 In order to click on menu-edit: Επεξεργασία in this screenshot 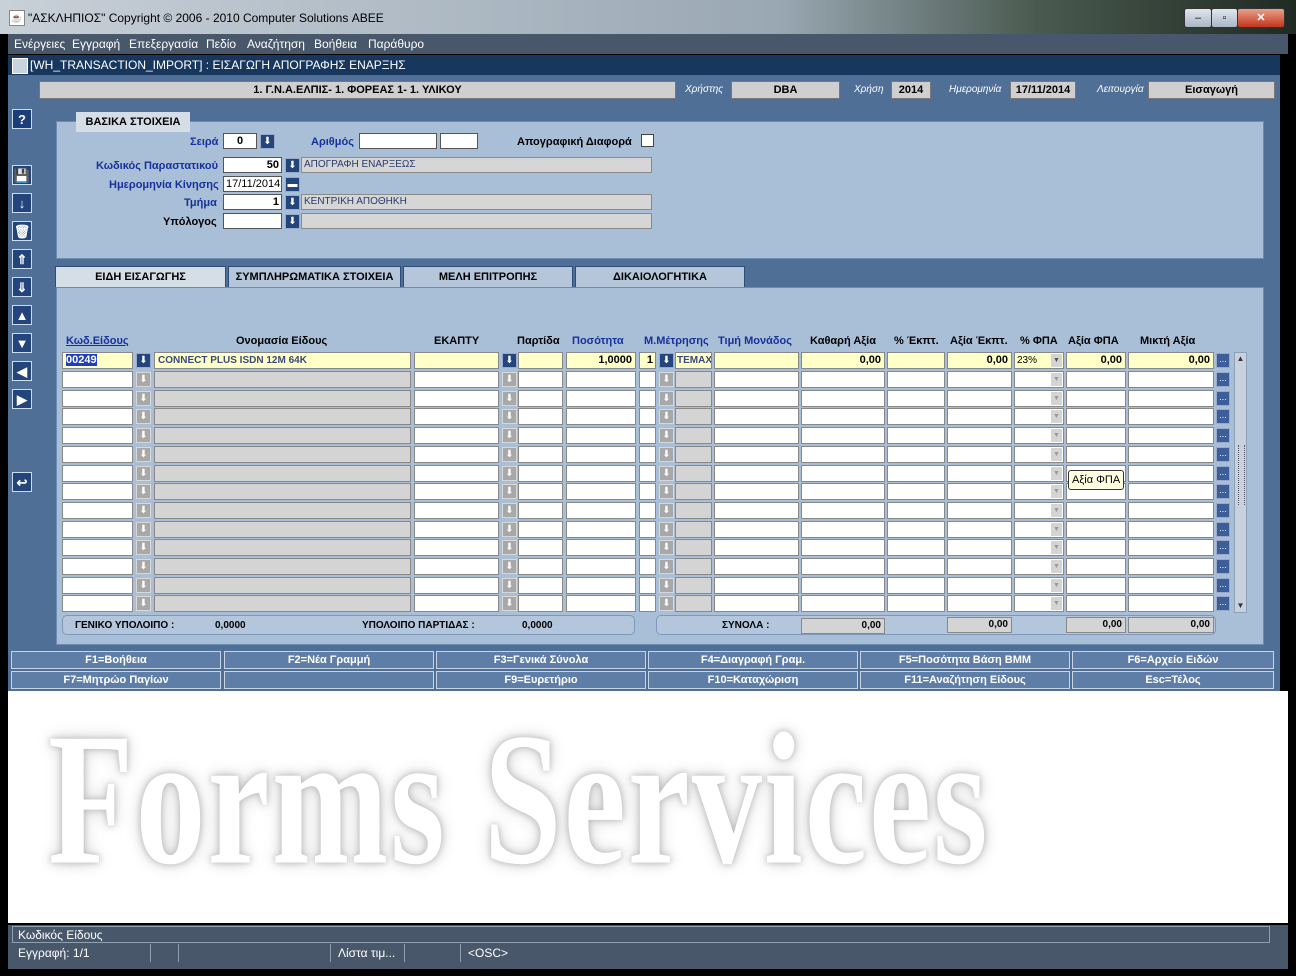, I will do `click(163, 44)`.